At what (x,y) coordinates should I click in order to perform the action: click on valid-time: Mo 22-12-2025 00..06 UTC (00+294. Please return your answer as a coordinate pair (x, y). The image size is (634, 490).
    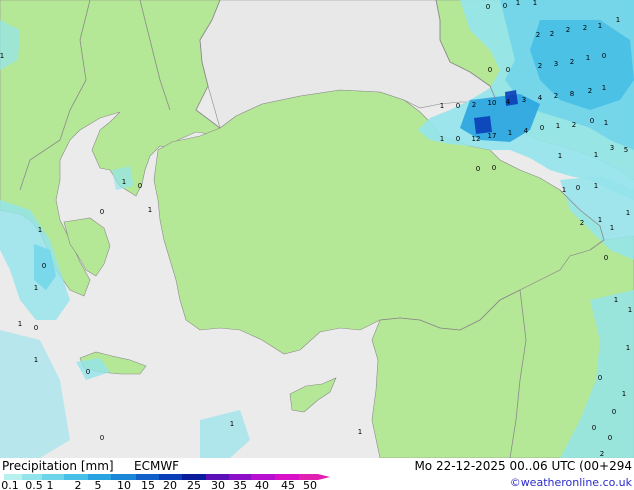
    Looking at the image, I should click on (523, 466).